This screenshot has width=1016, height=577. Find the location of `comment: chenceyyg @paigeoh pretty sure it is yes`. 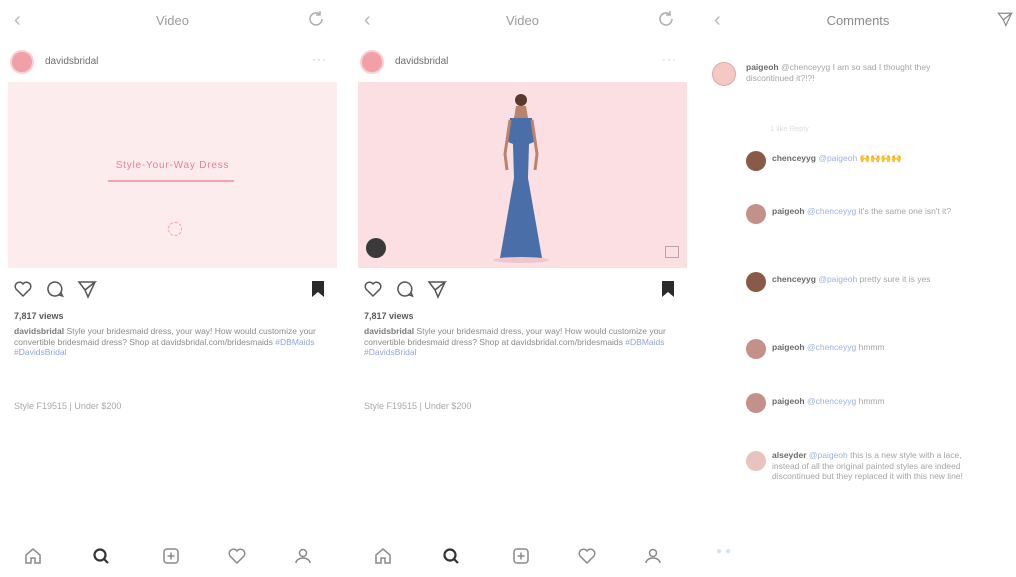

comment: chenceyyg @paigeoh pretty sure it is yes is located at coordinates (876, 279).